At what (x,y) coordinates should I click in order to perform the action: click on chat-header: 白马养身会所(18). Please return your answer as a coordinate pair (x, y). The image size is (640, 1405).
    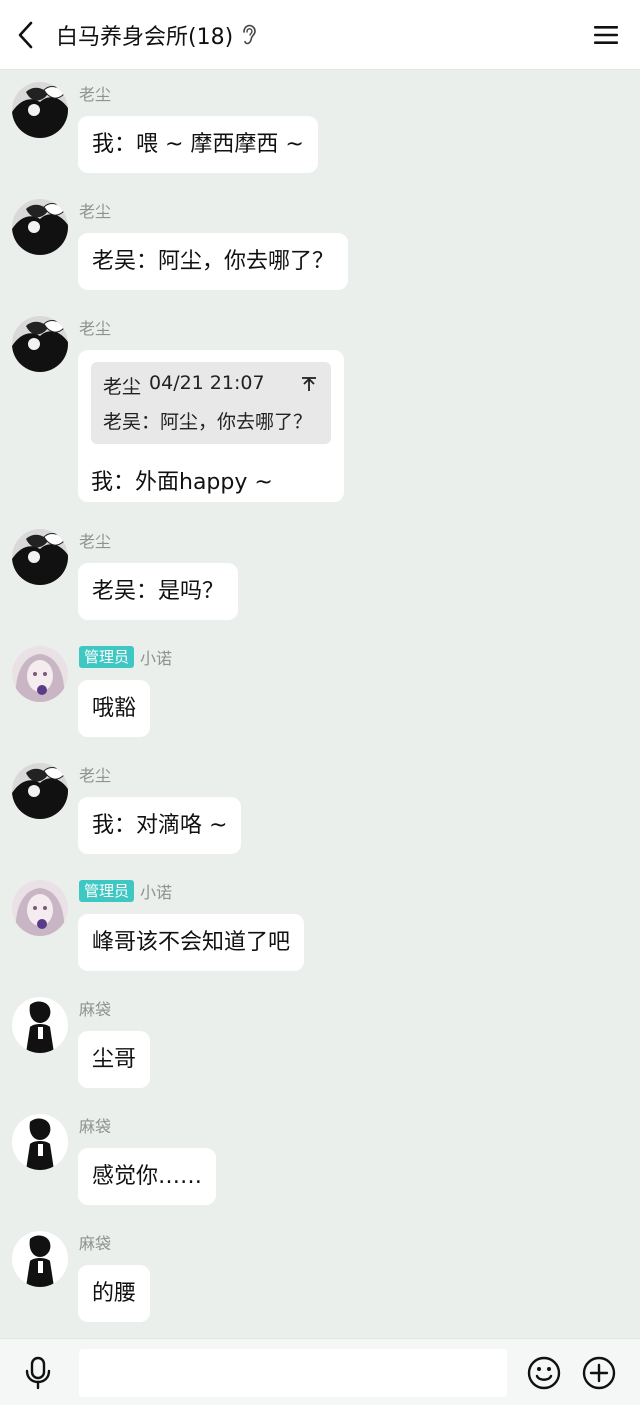
    Looking at the image, I should click on (320, 35).